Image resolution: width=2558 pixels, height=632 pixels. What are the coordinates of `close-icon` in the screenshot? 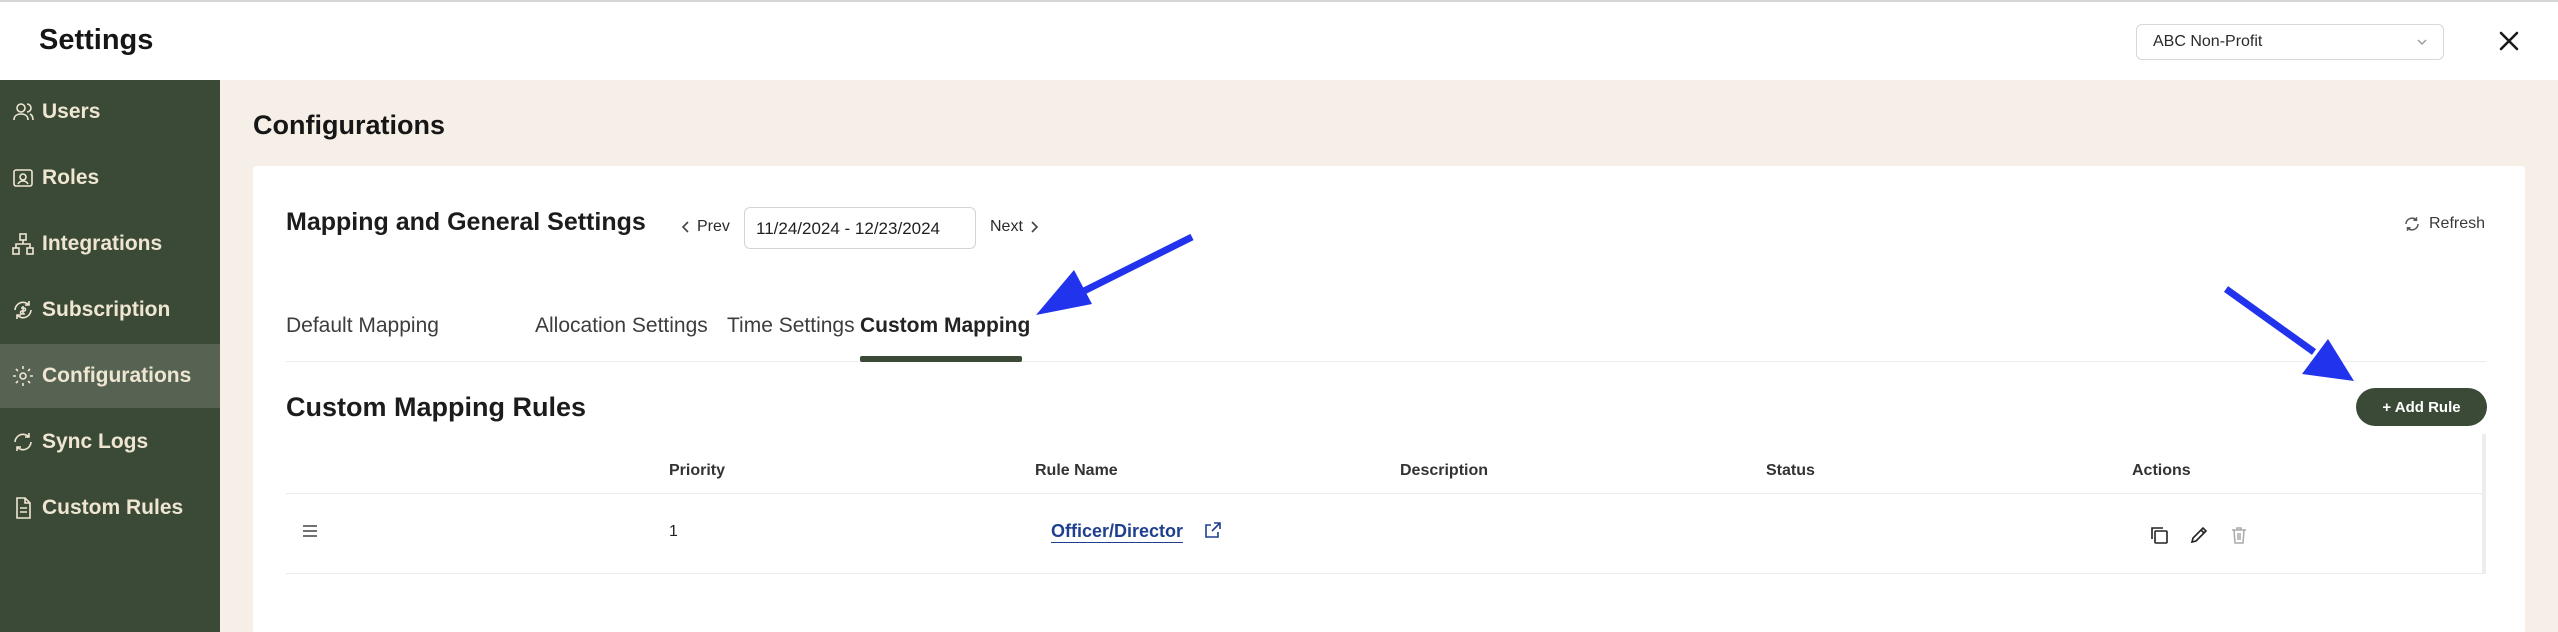 It's located at (2509, 41).